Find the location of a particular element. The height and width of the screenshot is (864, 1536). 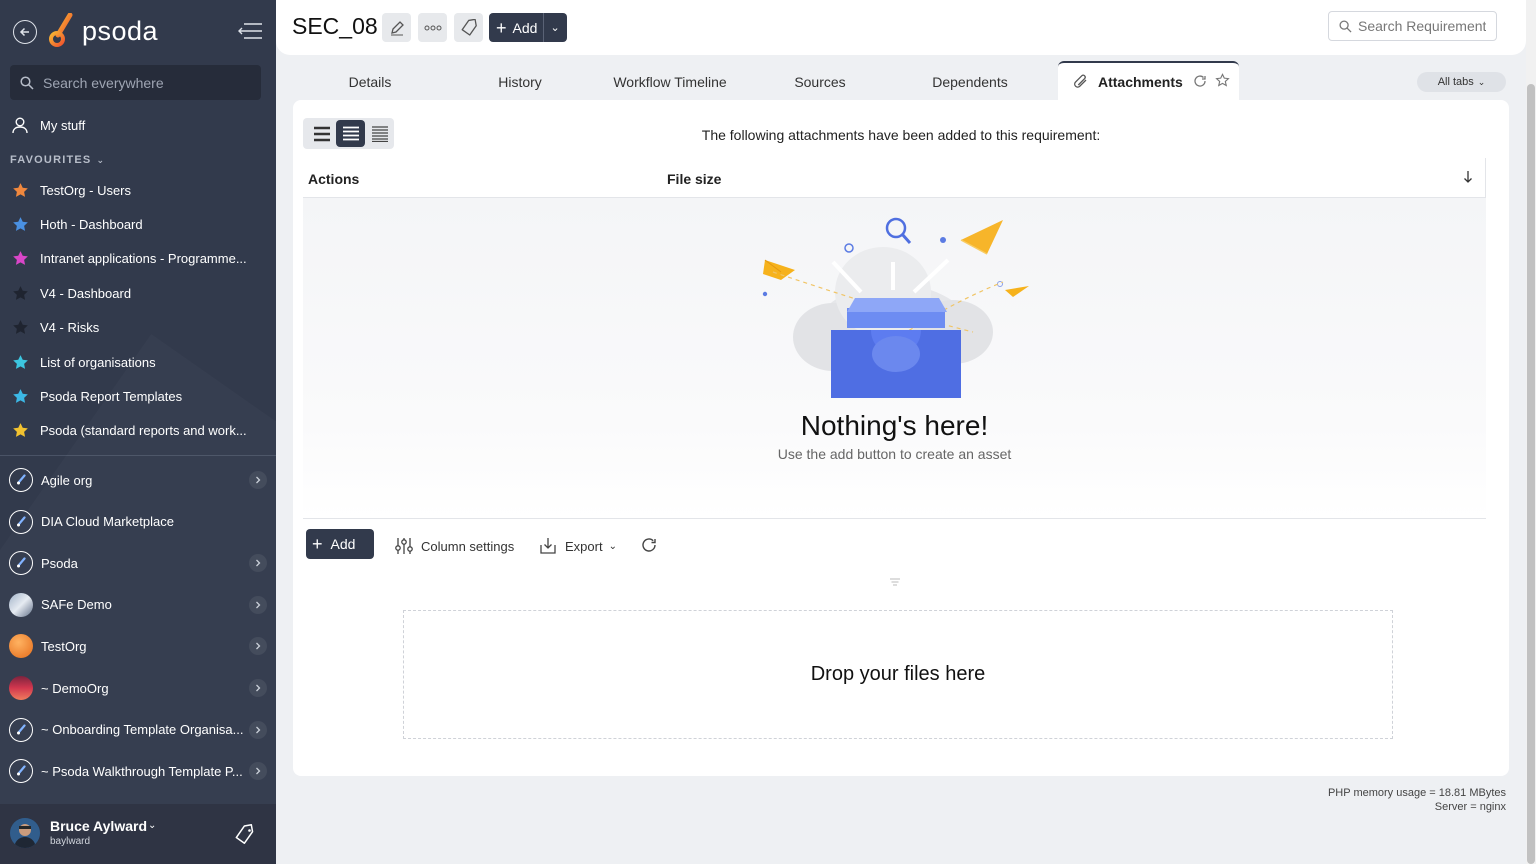

tab-details: Details is located at coordinates (370, 82).